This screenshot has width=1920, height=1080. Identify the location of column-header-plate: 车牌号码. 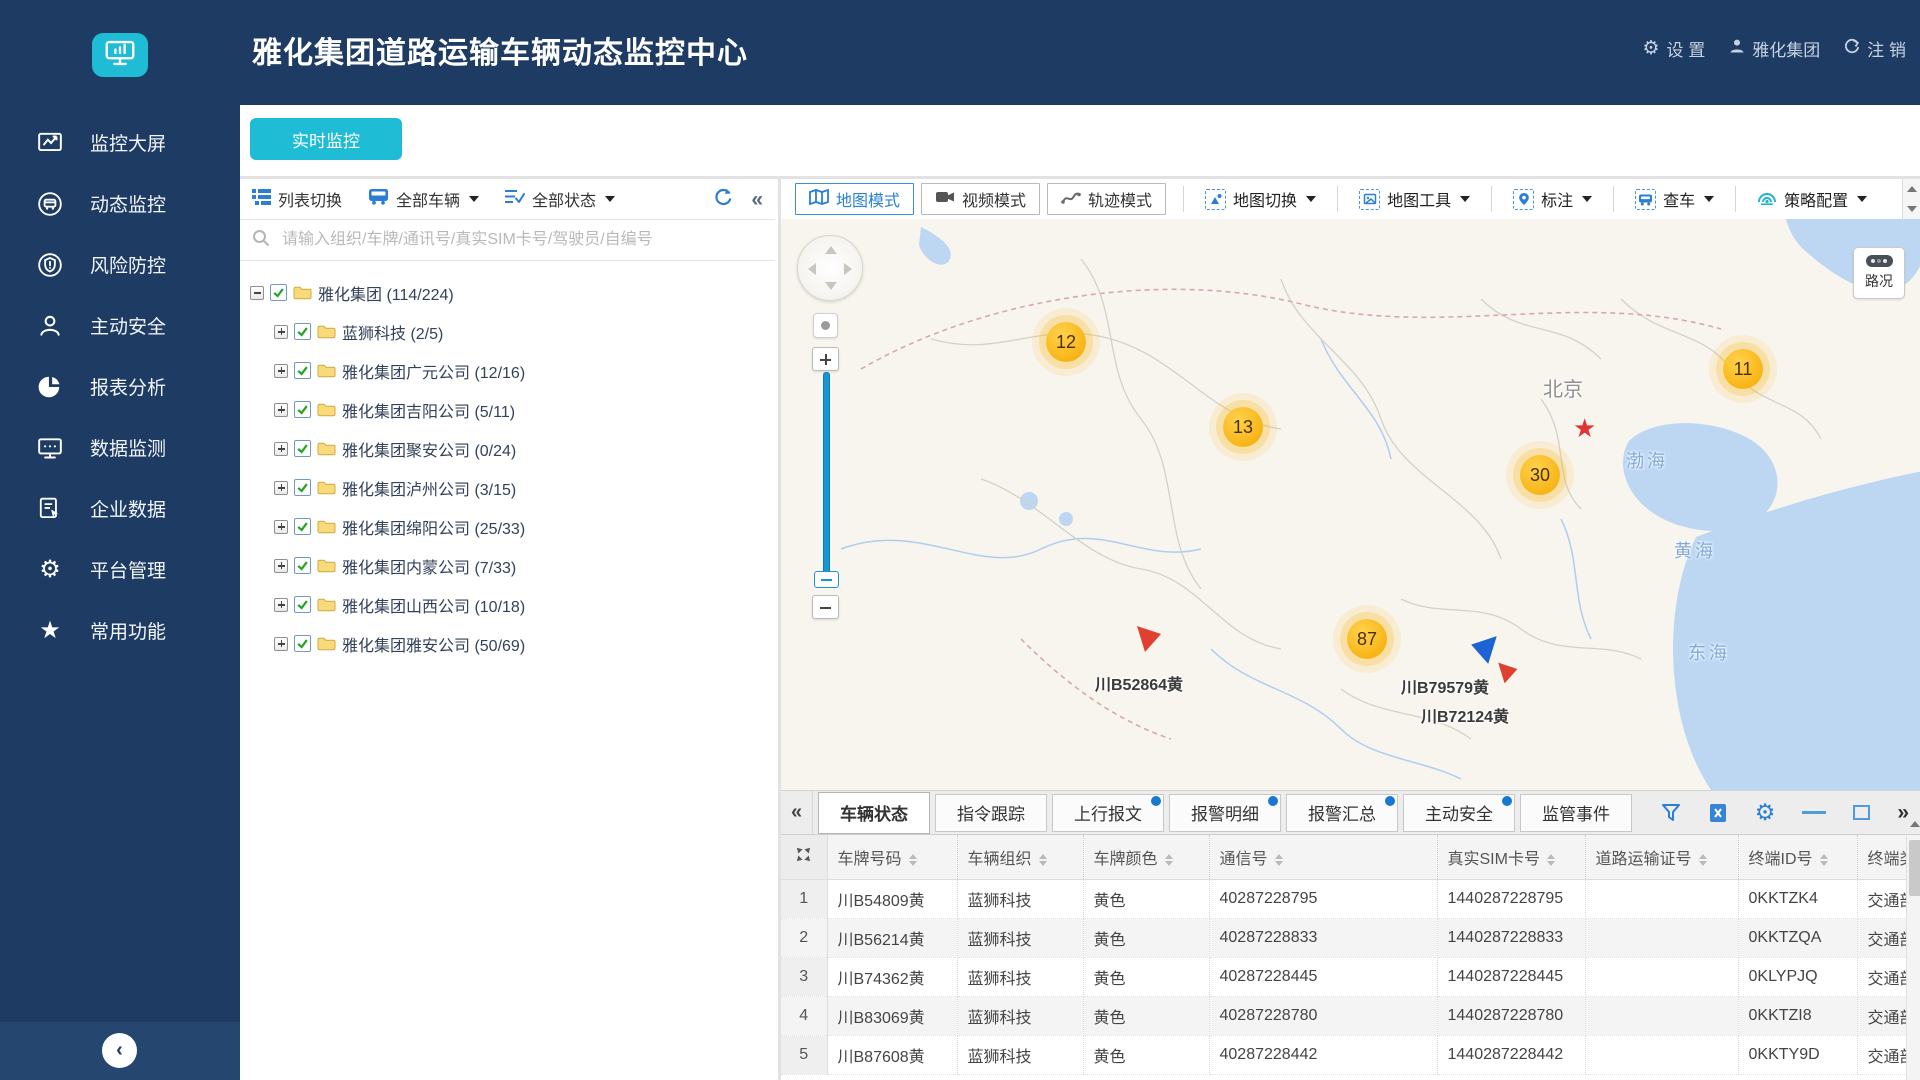
(892, 857).